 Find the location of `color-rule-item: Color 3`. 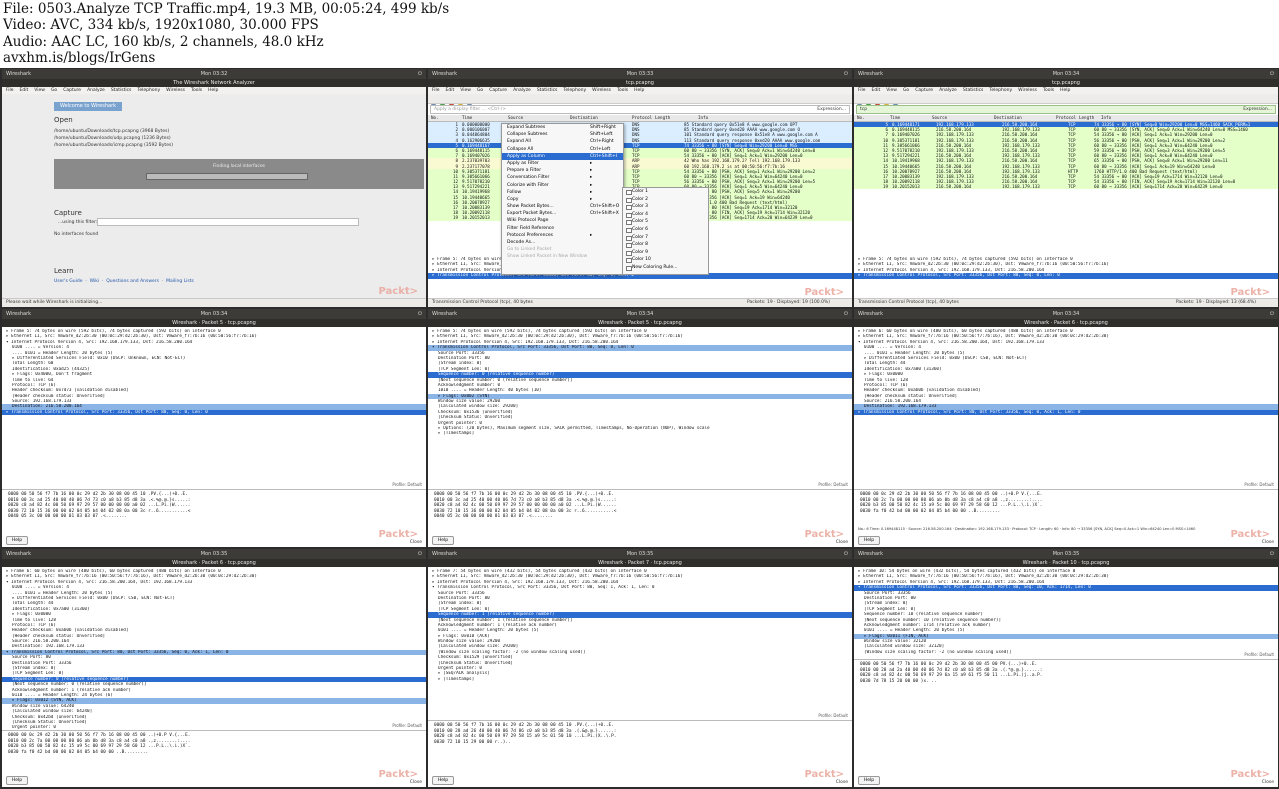

color-rule-item: Color 3 is located at coordinates (665, 207).